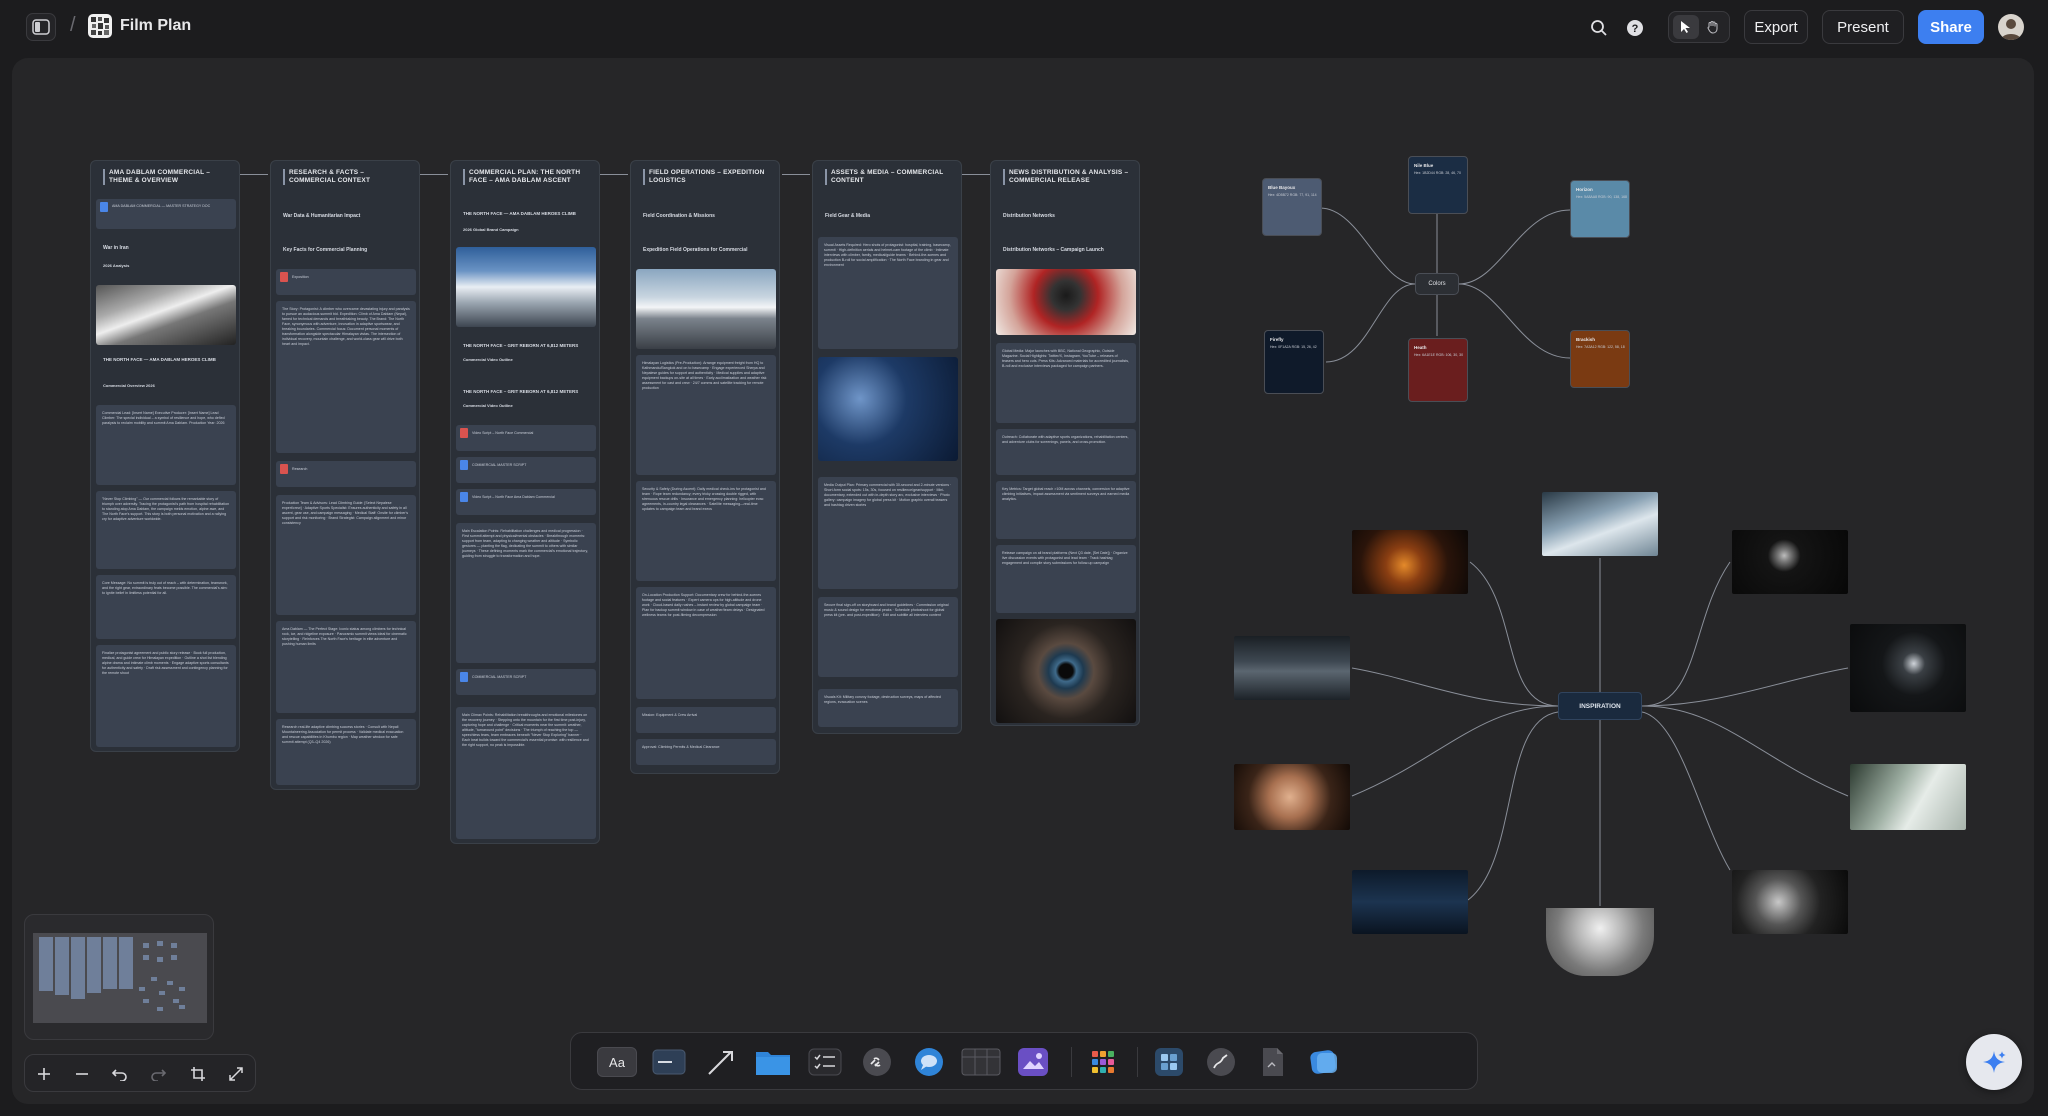 The image size is (2048, 1116). Describe the element at coordinates (1635, 28) in the screenshot. I see `help-button: ?` at that location.